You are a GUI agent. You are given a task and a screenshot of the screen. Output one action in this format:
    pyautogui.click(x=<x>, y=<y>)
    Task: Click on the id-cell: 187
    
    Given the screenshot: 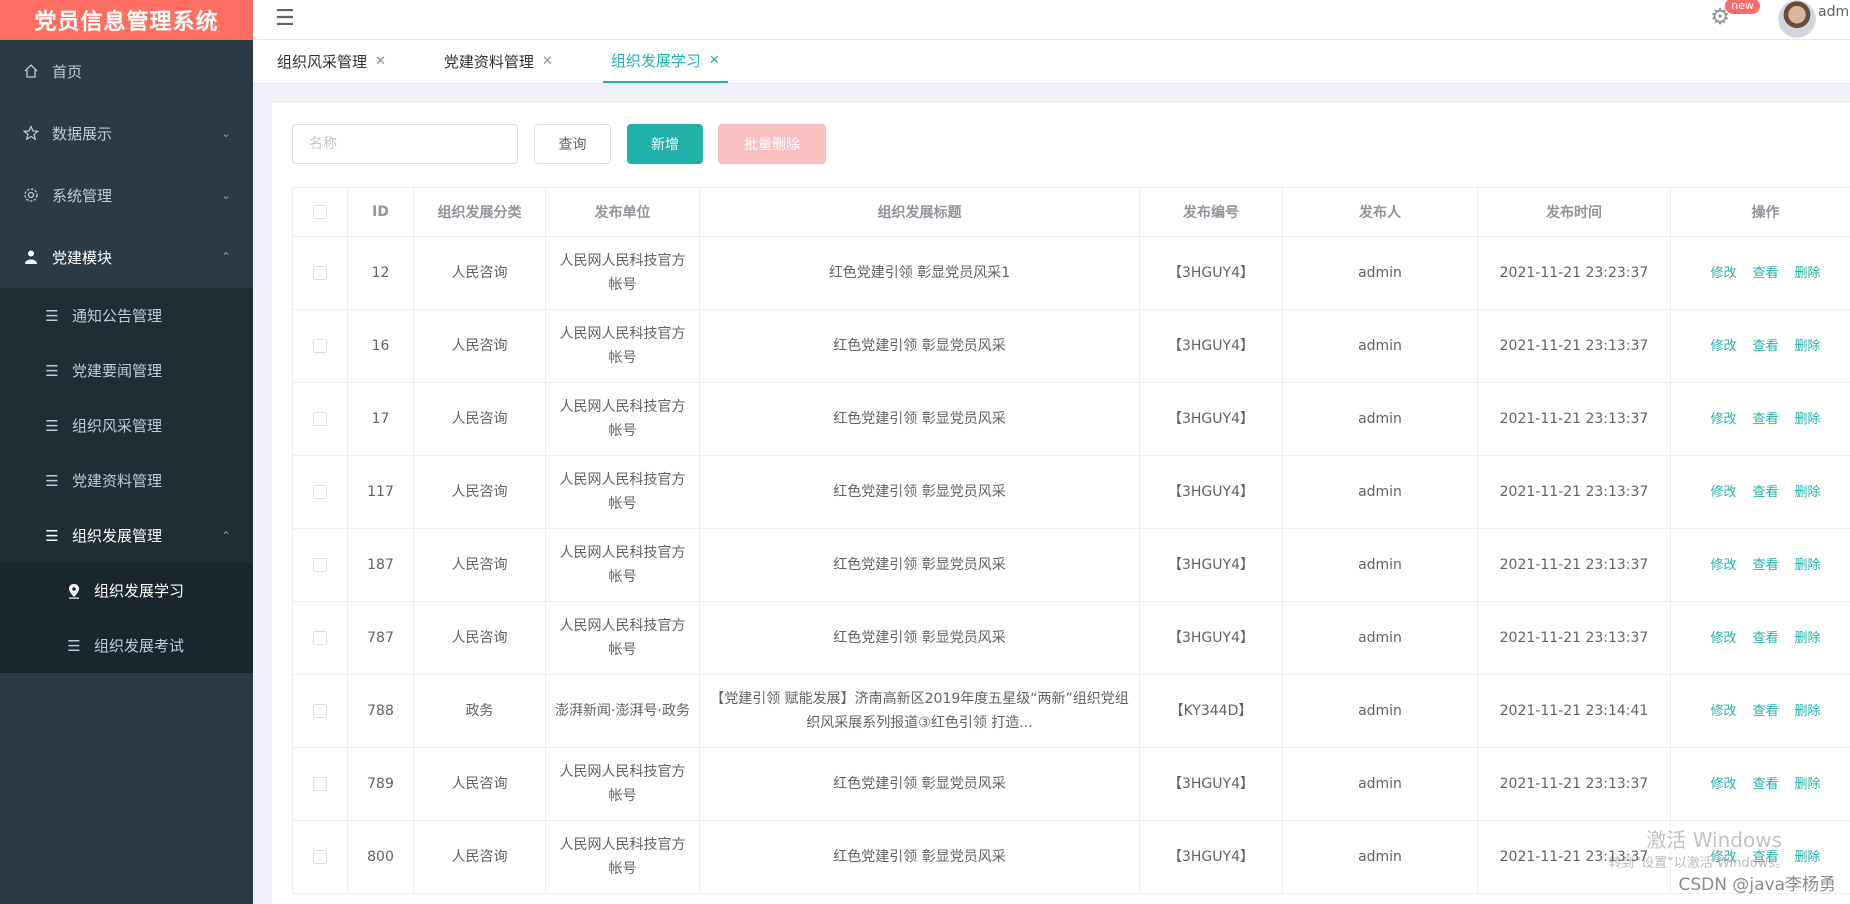 What is the action you would take?
    pyautogui.click(x=380, y=565)
    